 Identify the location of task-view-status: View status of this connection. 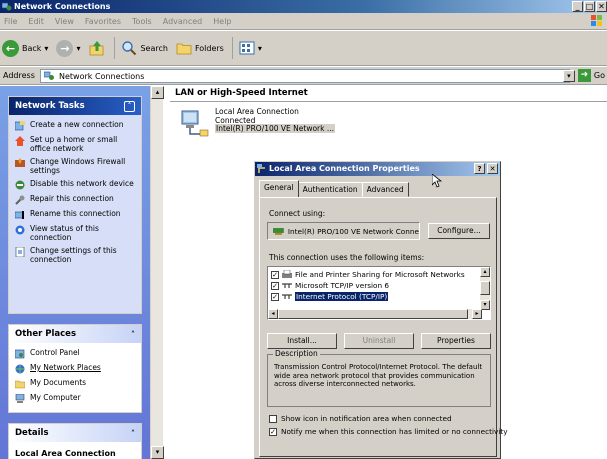
(75, 233).